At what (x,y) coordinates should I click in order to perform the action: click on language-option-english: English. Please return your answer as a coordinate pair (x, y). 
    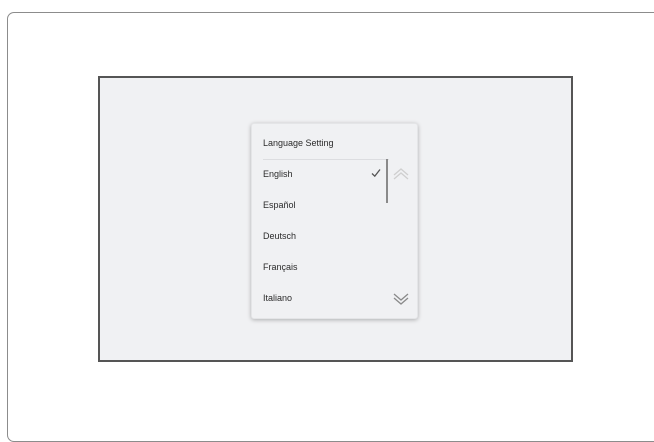
    Looking at the image, I should click on (321, 175).